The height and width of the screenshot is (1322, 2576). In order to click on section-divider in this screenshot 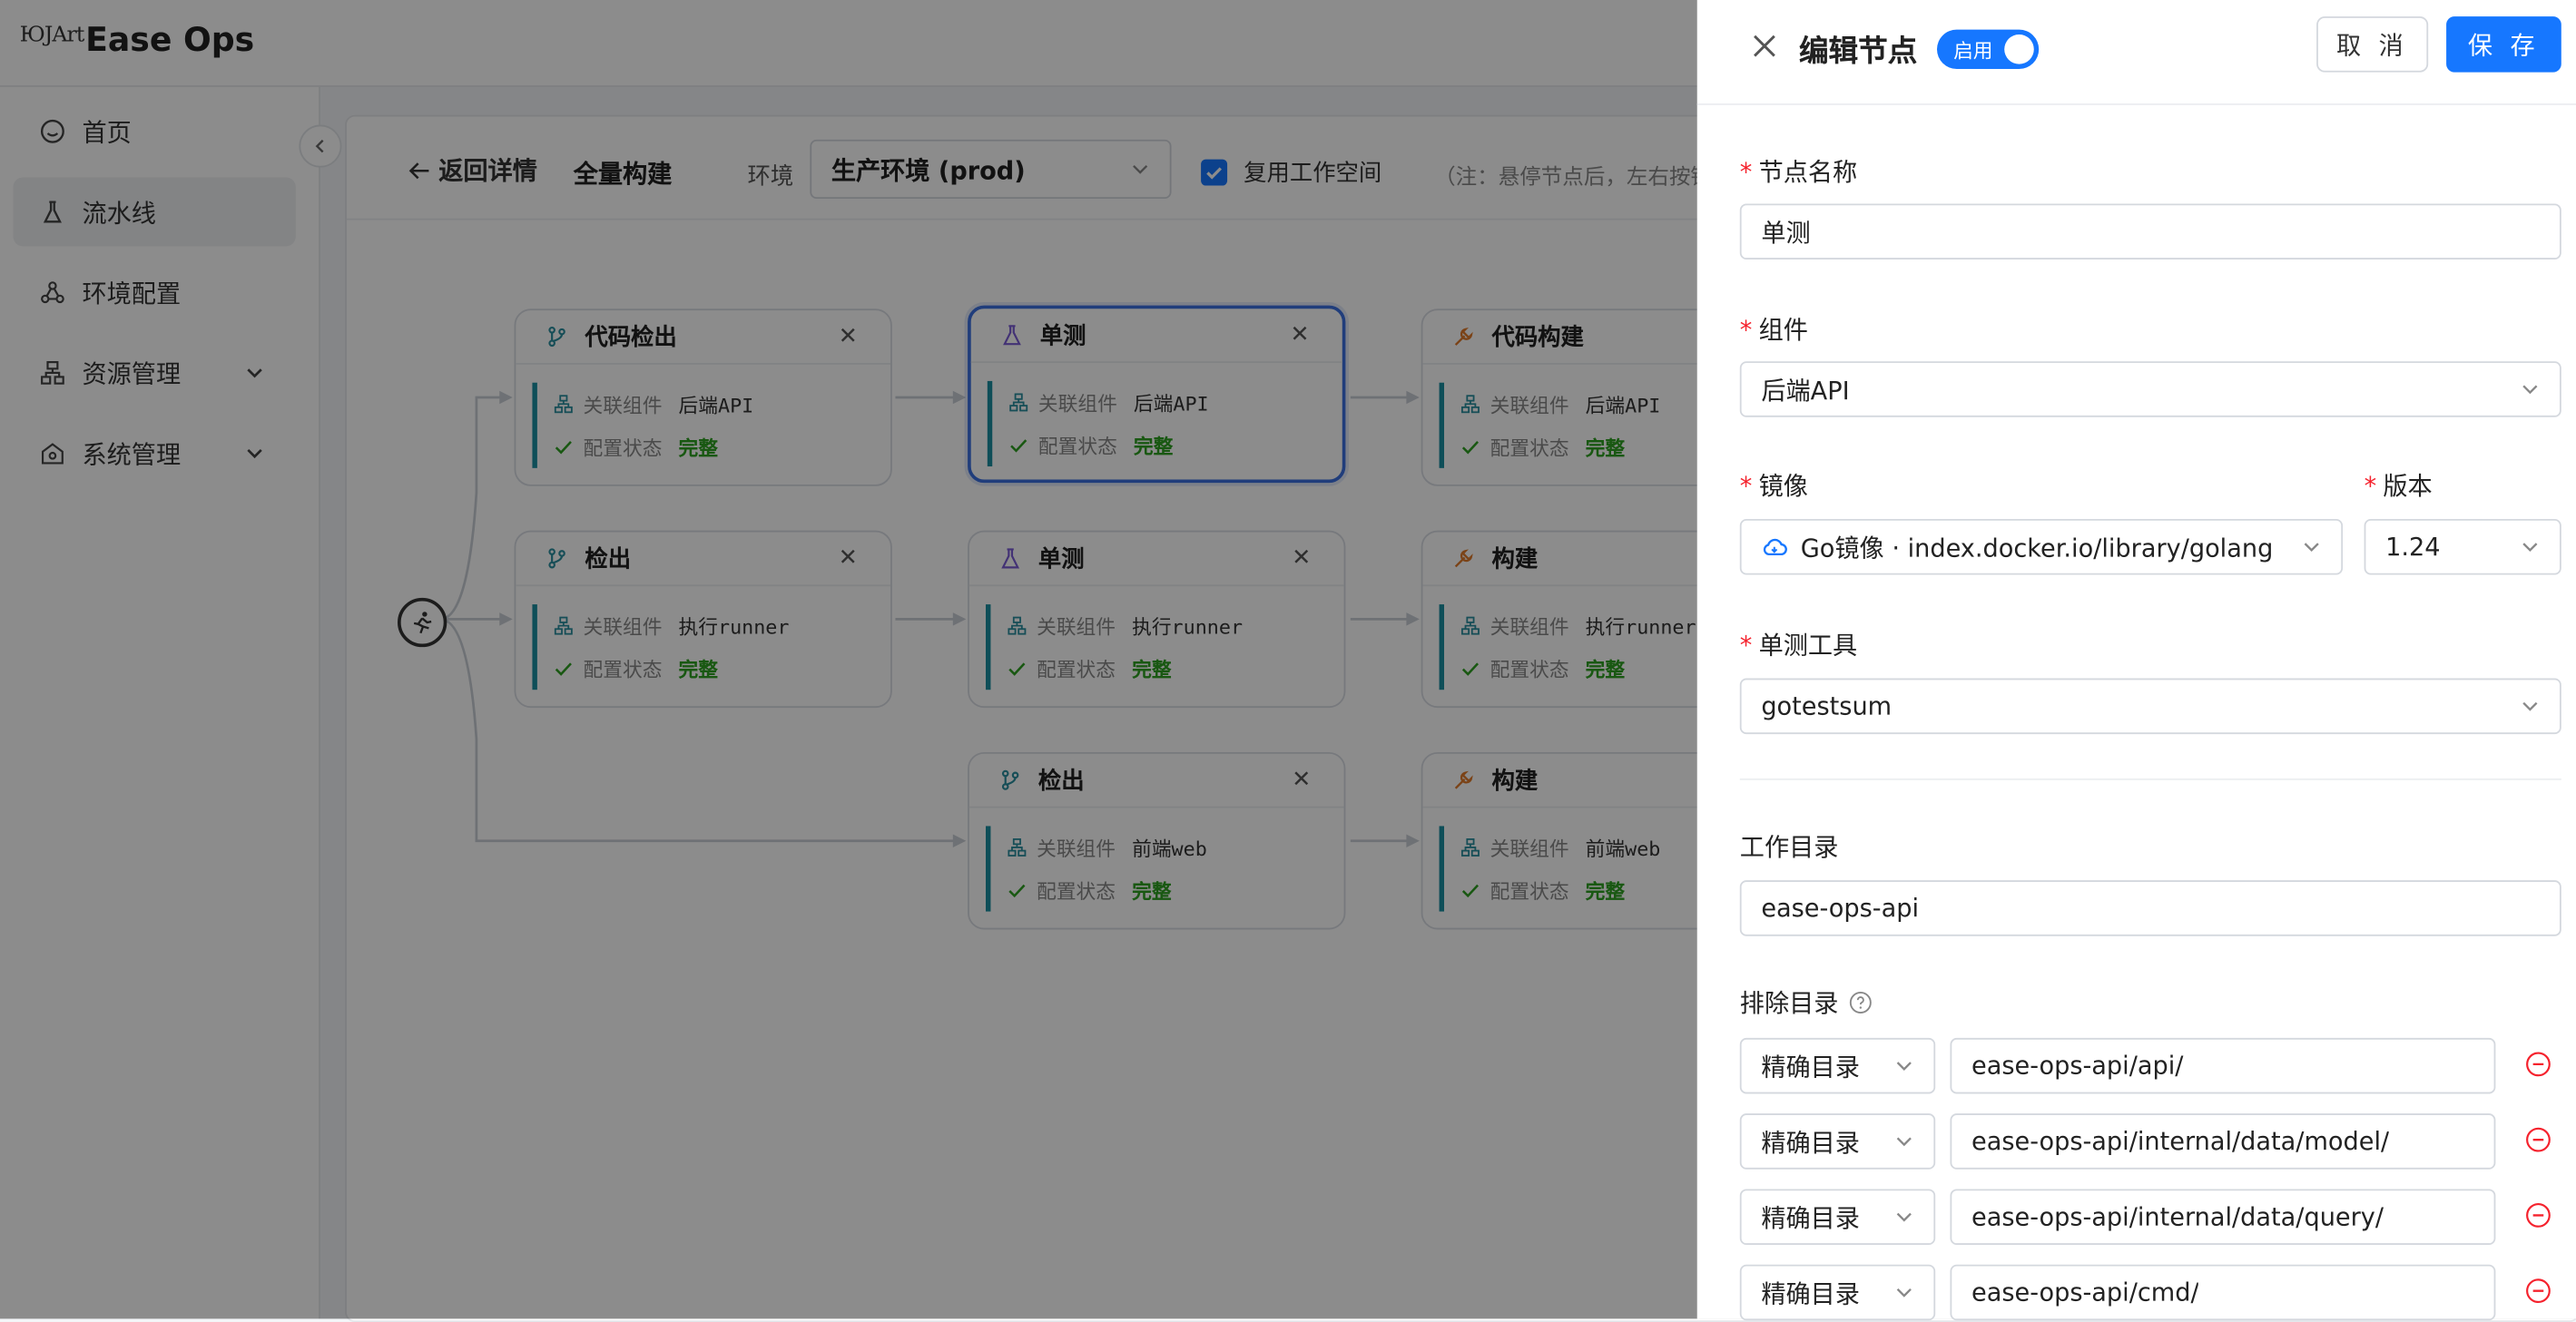, I will do `click(2150, 779)`.